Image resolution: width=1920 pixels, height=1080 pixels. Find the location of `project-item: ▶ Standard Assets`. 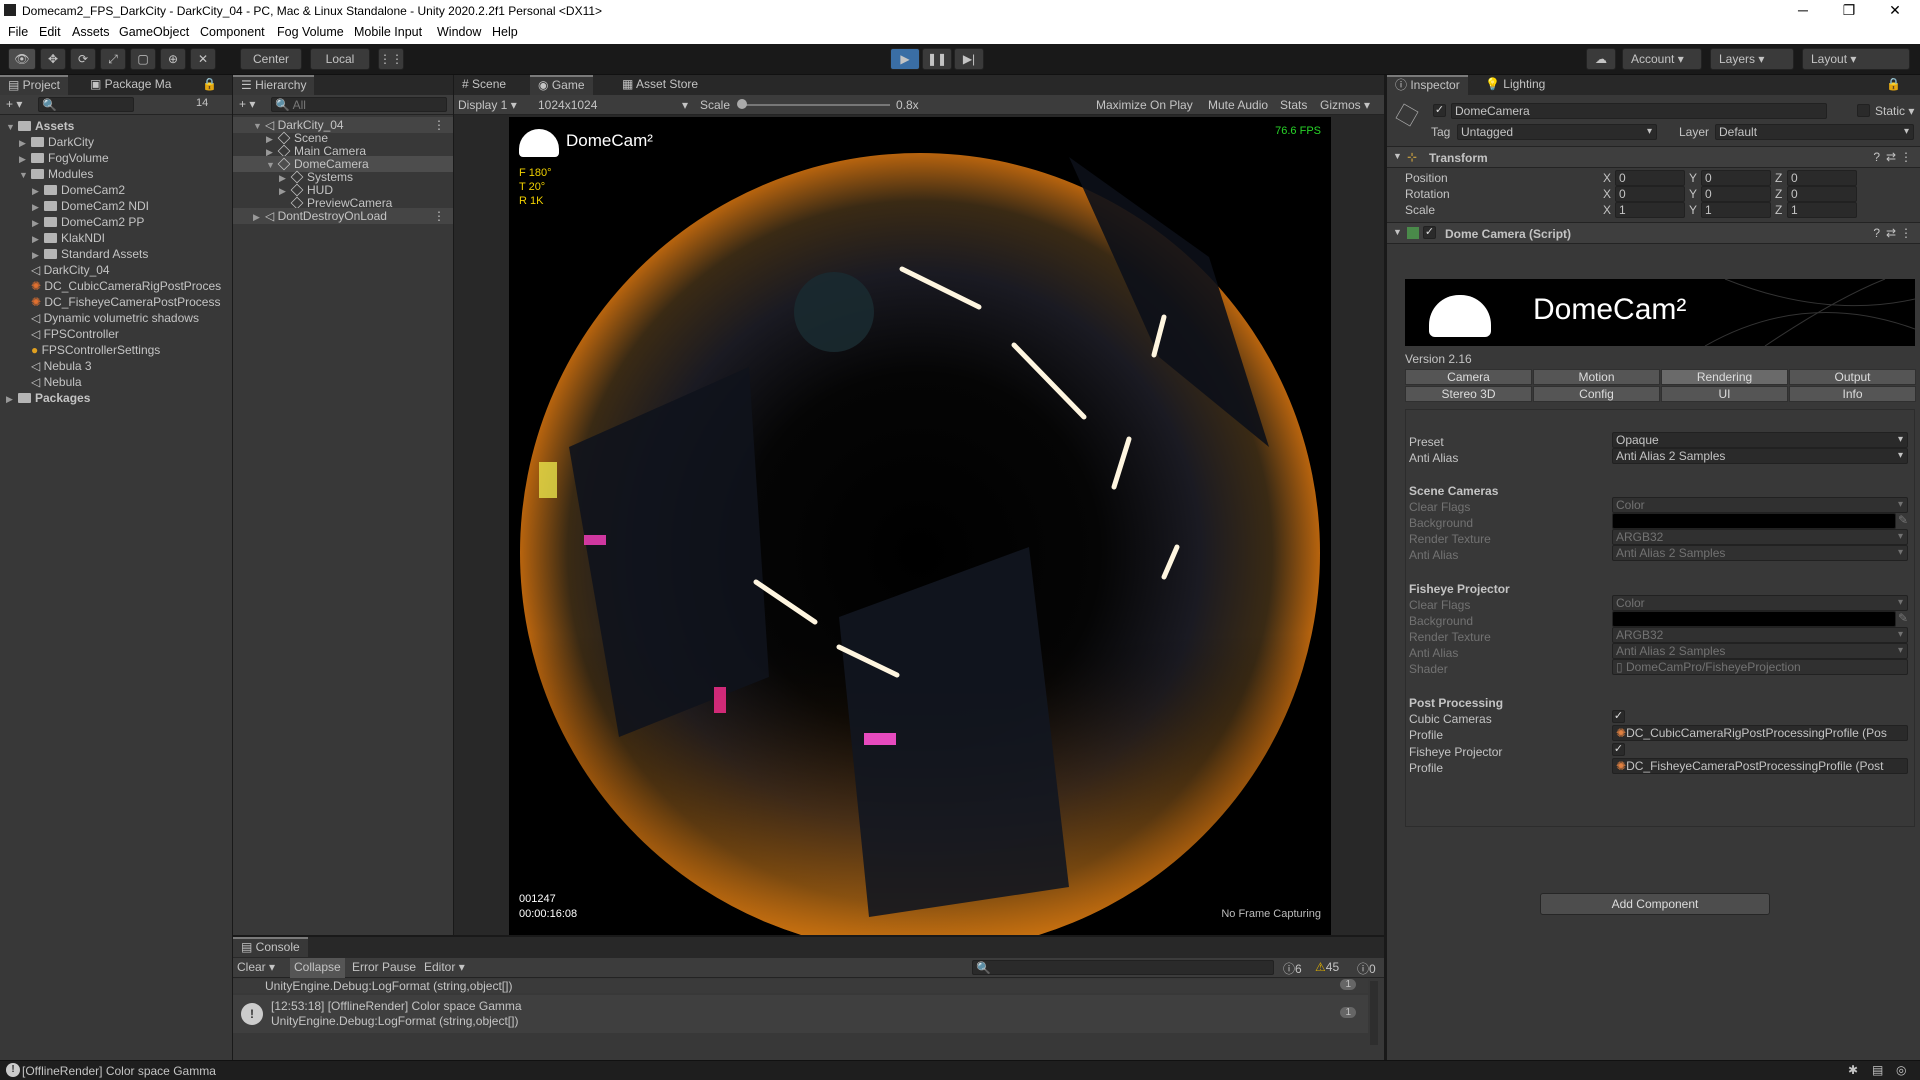

project-item: ▶ Standard Assets is located at coordinates (90, 254).